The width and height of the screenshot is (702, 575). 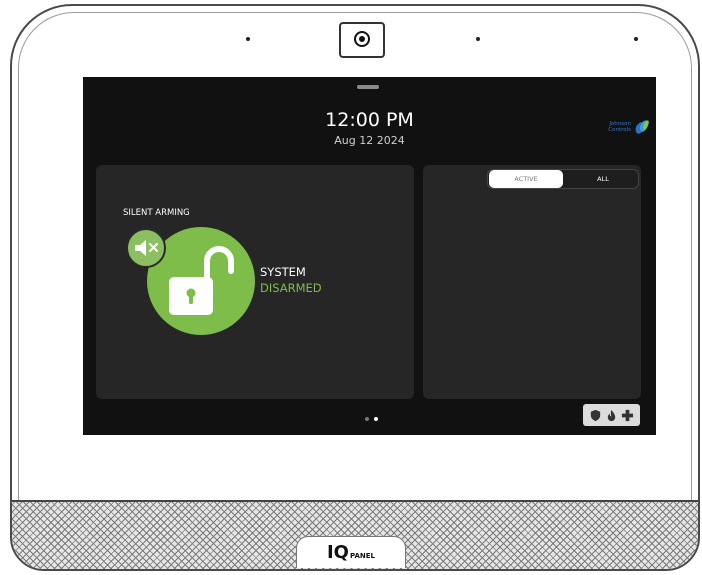 I want to click on camera-lens, so click(x=362, y=40).